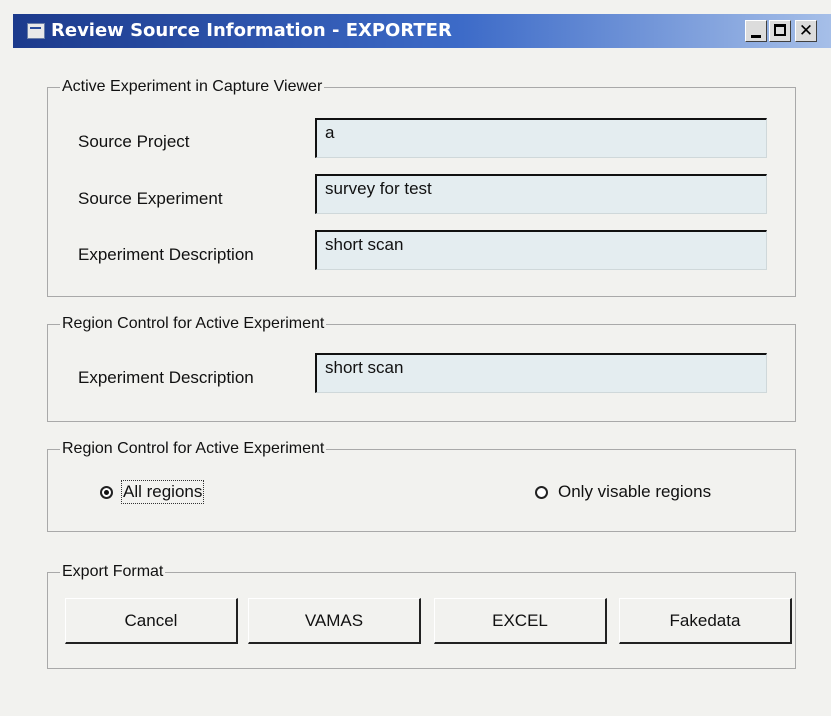 This screenshot has height=716, width=831. What do you see at coordinates (192, 86) in the screenshot?
I see `active-experiment-legend: Active Experiment in Capture Viewer` at bounding box center [192, 86].